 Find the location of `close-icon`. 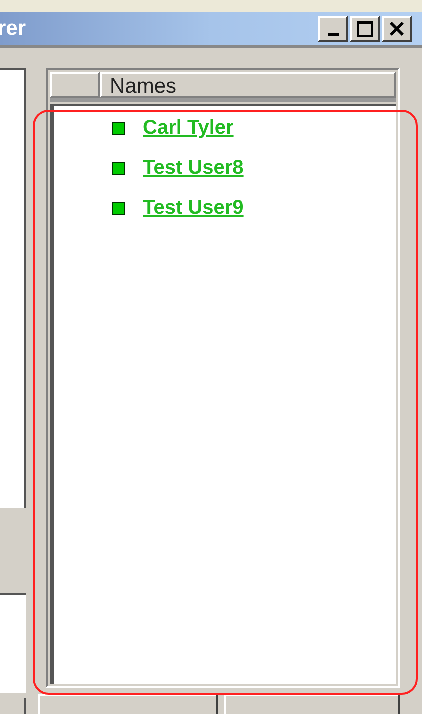

close-icon is located at coordinates (397, 28).